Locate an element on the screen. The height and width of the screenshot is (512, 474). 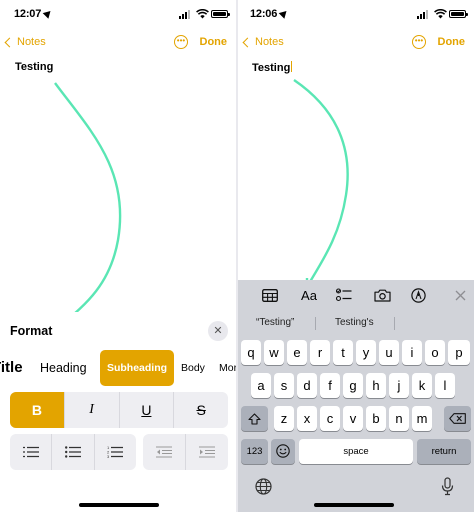
key-a: a is located at coordinates (261, 385).